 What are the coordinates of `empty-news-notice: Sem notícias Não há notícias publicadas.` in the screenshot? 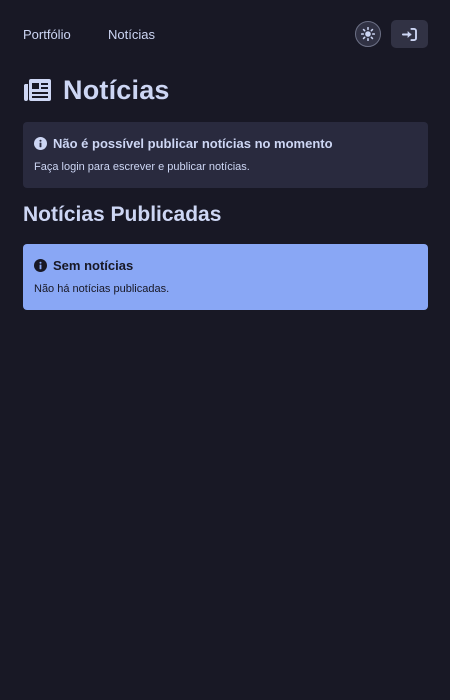 It's located at (225, 277).